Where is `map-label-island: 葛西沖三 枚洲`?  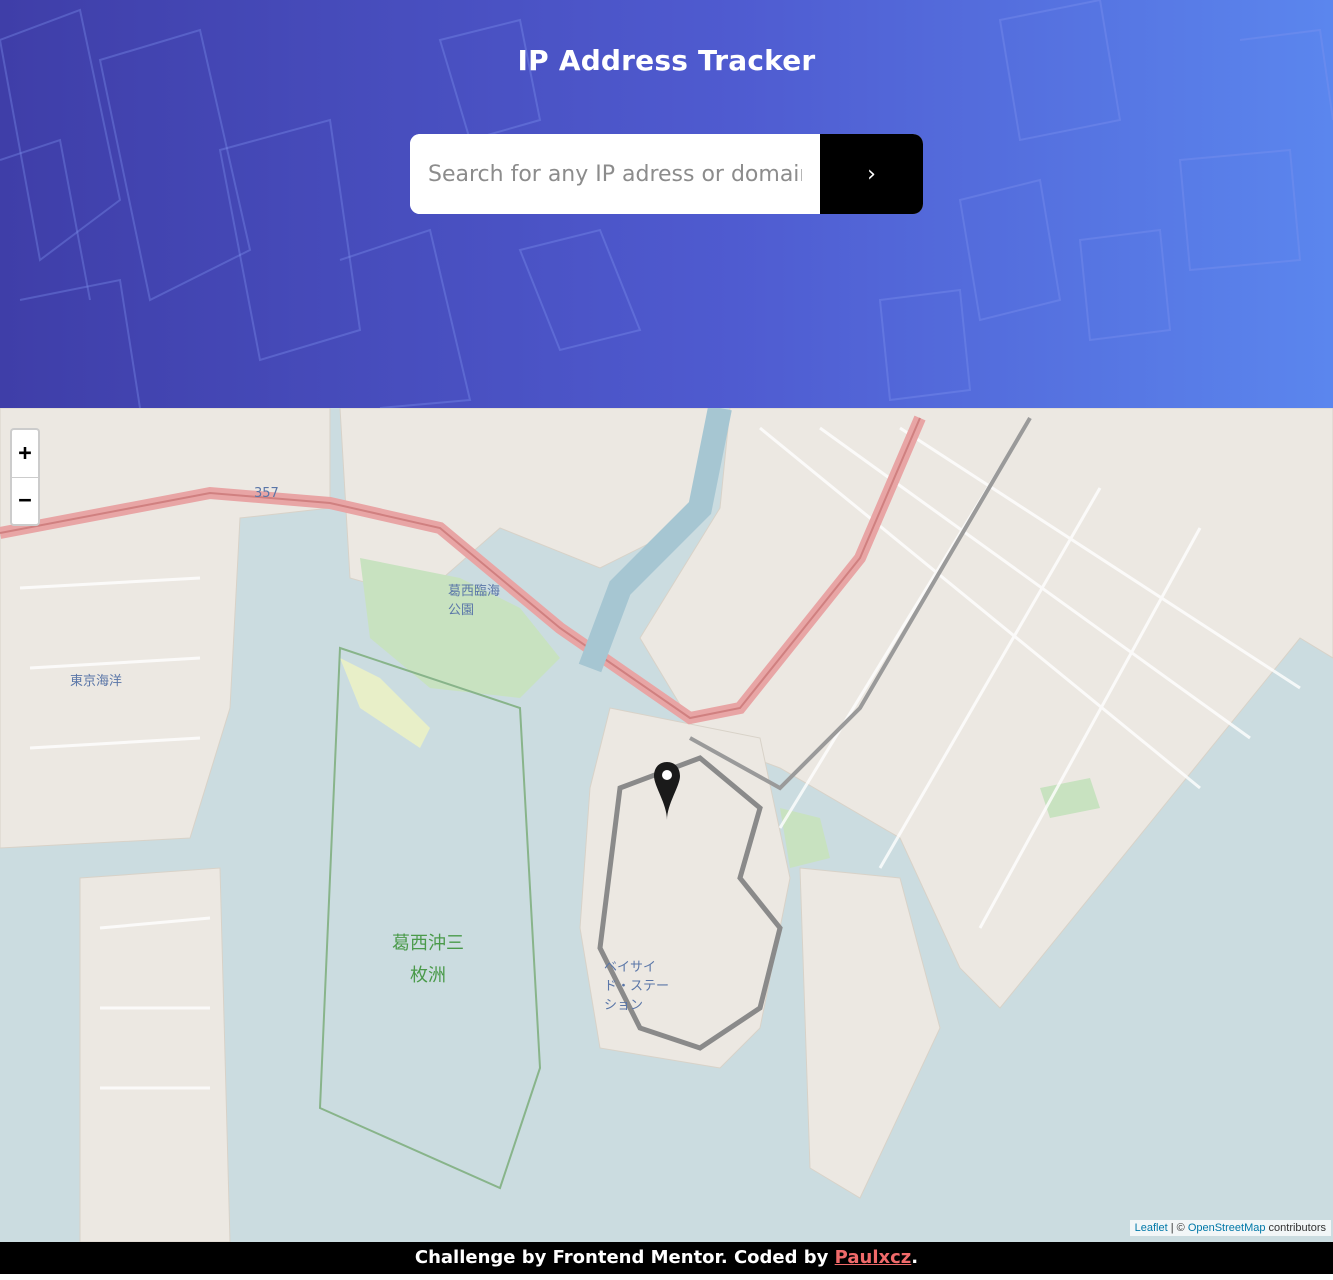 map-label-island: 葛西沖三 枚洲 is located at coordinates (428, 960).